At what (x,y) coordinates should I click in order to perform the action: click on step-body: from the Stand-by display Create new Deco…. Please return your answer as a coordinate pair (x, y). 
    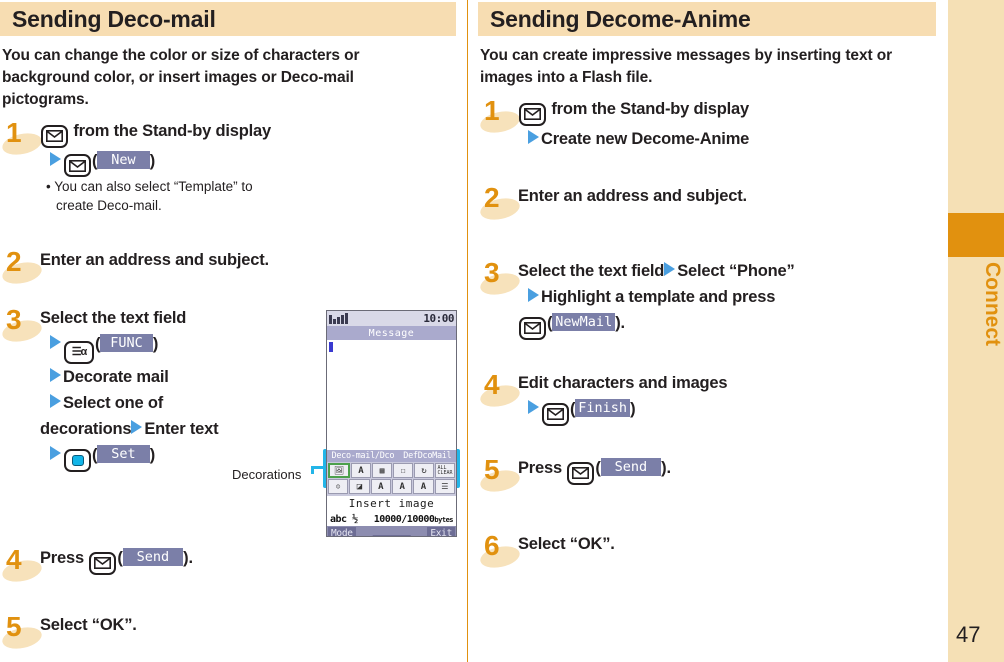
    Looking at the image, I should click on (633, 124).